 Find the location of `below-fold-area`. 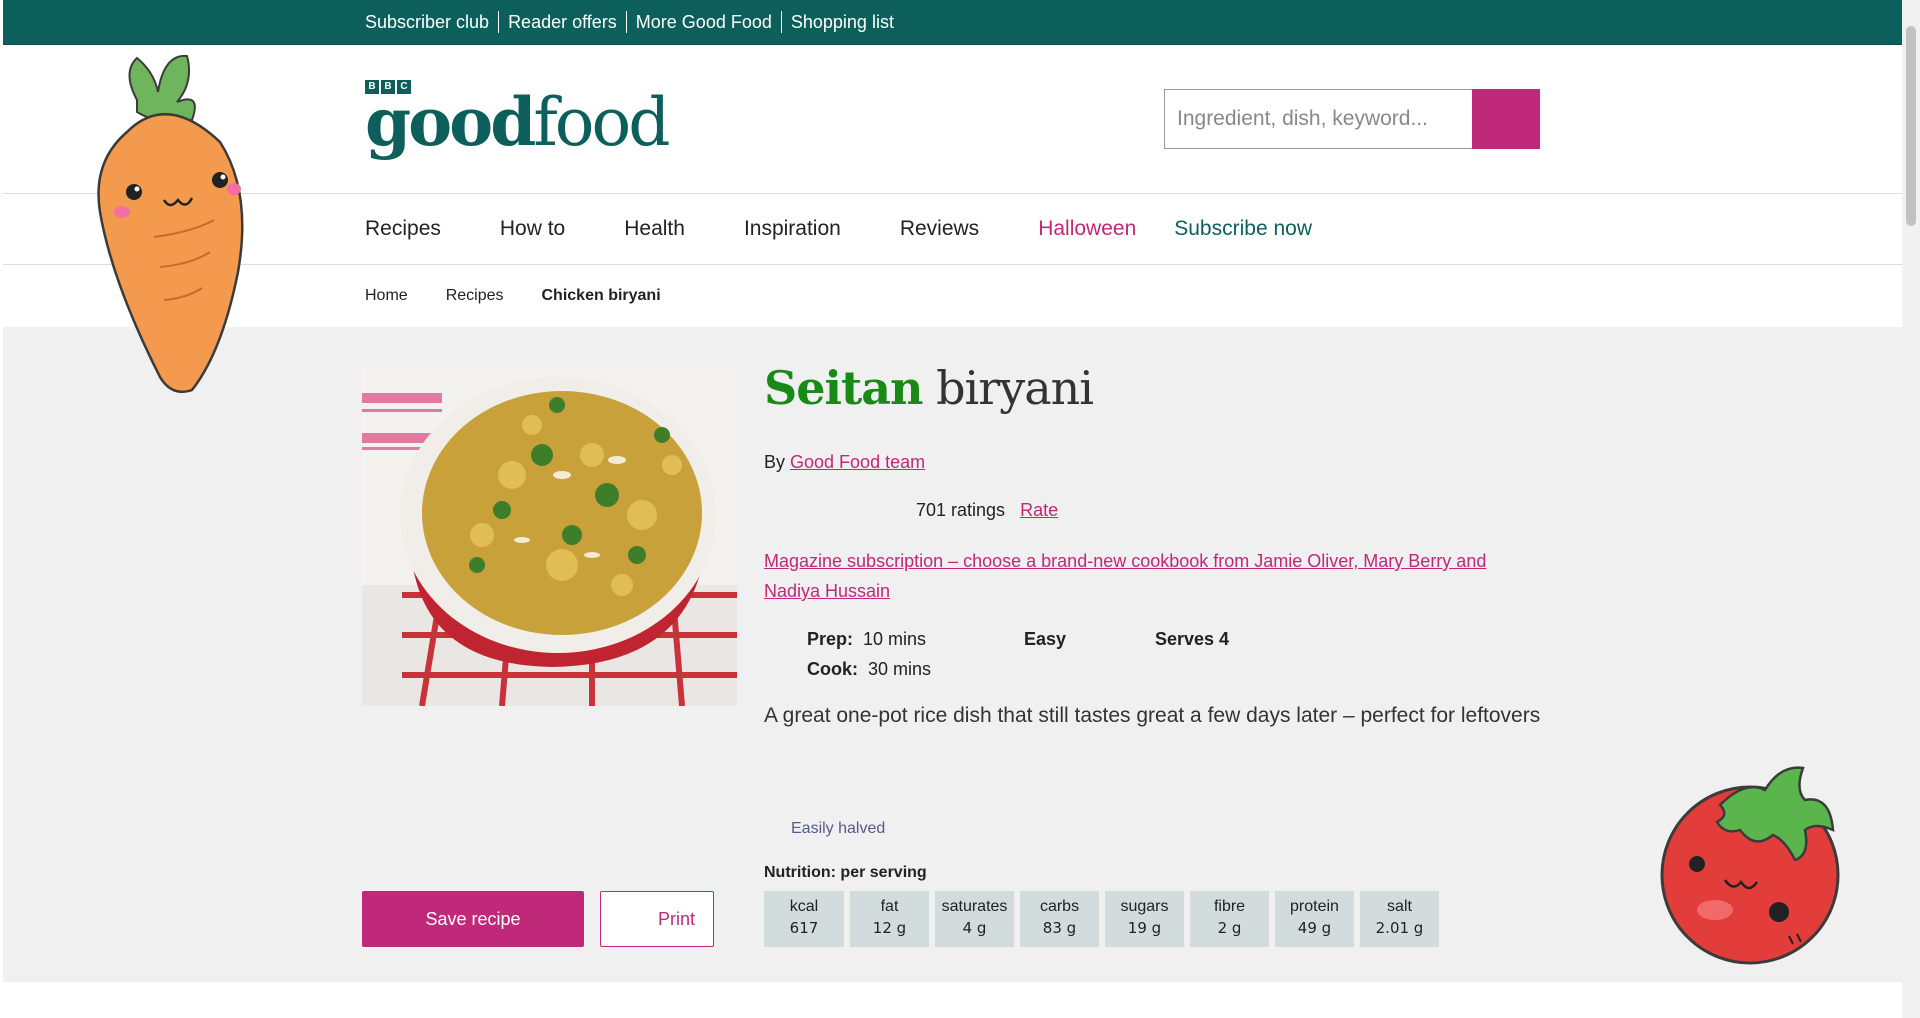

below-fold-area is located at coordinates (952, 1000).